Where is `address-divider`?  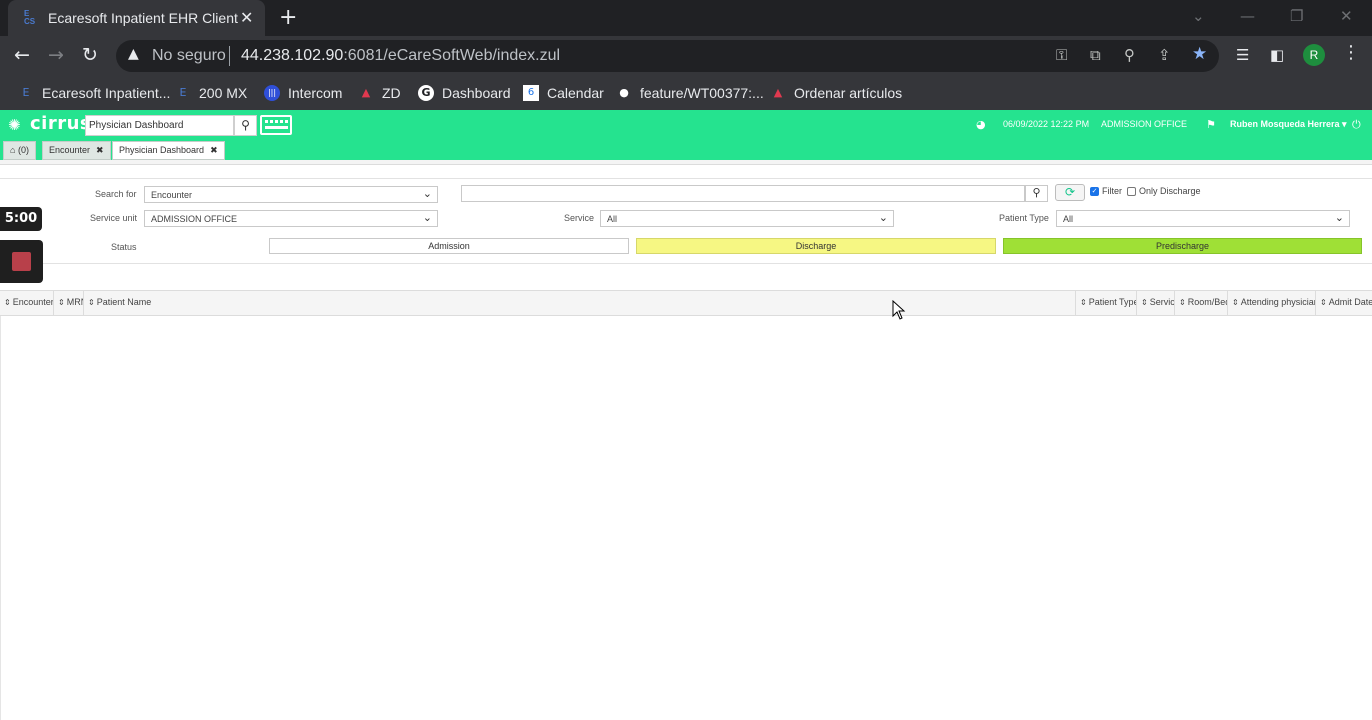
address-divider is located at coordinates (229, 56).